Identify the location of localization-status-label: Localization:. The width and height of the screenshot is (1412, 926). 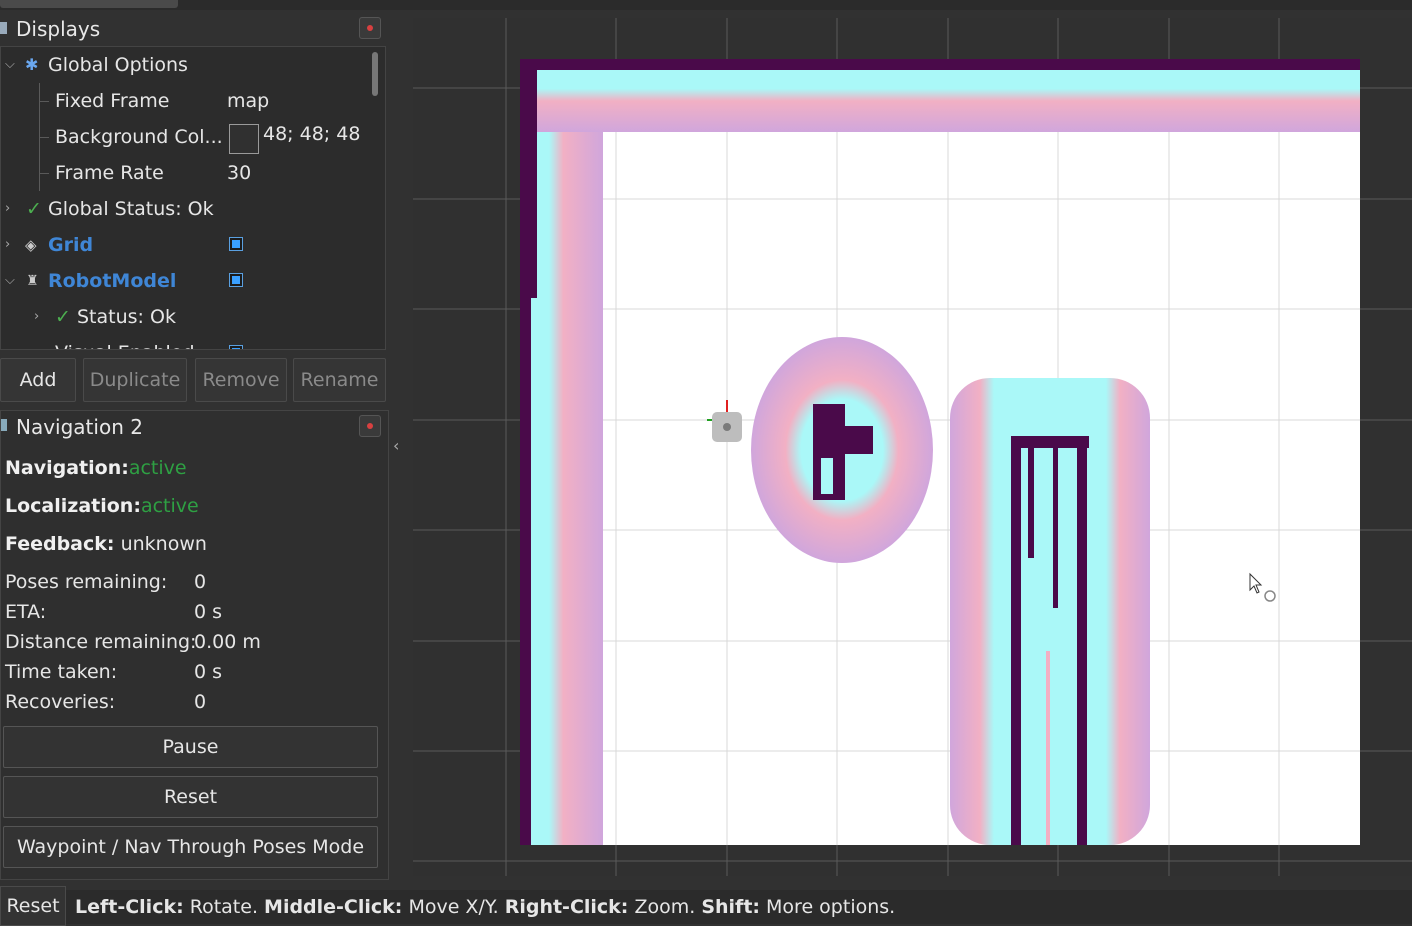
(73, 506).